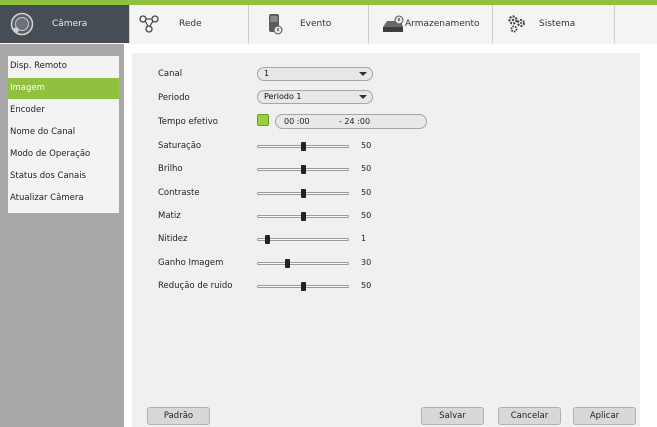  I want to click on sidebar-item-remote-device: Disp. Remoto, so click(63, 66).